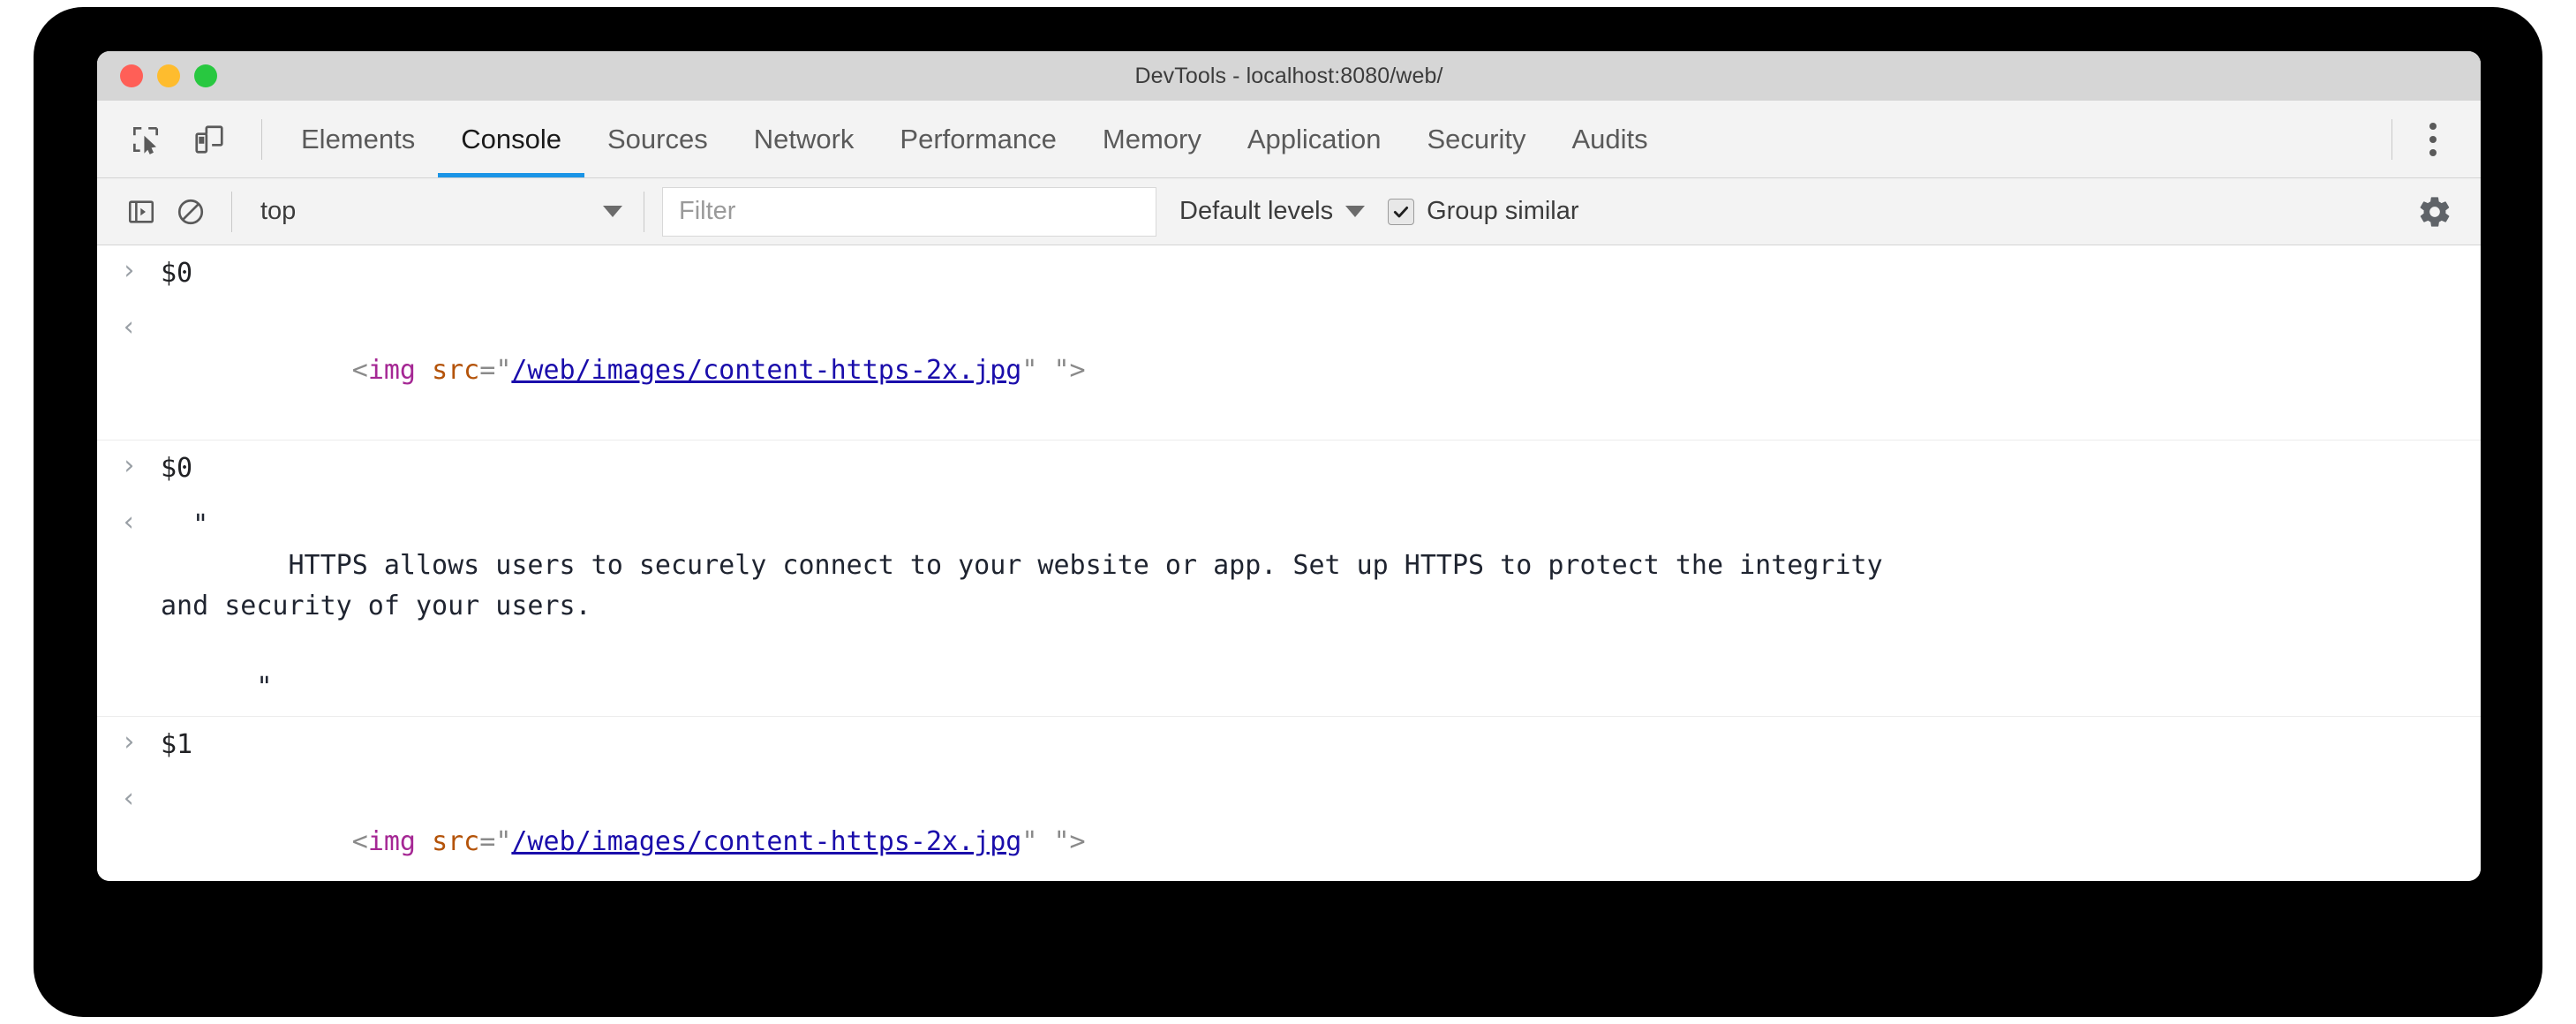 This screenshot has width=2576, height=1024. What do you see at coordinates (1503, 211) in the screenshot?
I see `group-similar-label: Group similar` at bounding box center [1503, 211].